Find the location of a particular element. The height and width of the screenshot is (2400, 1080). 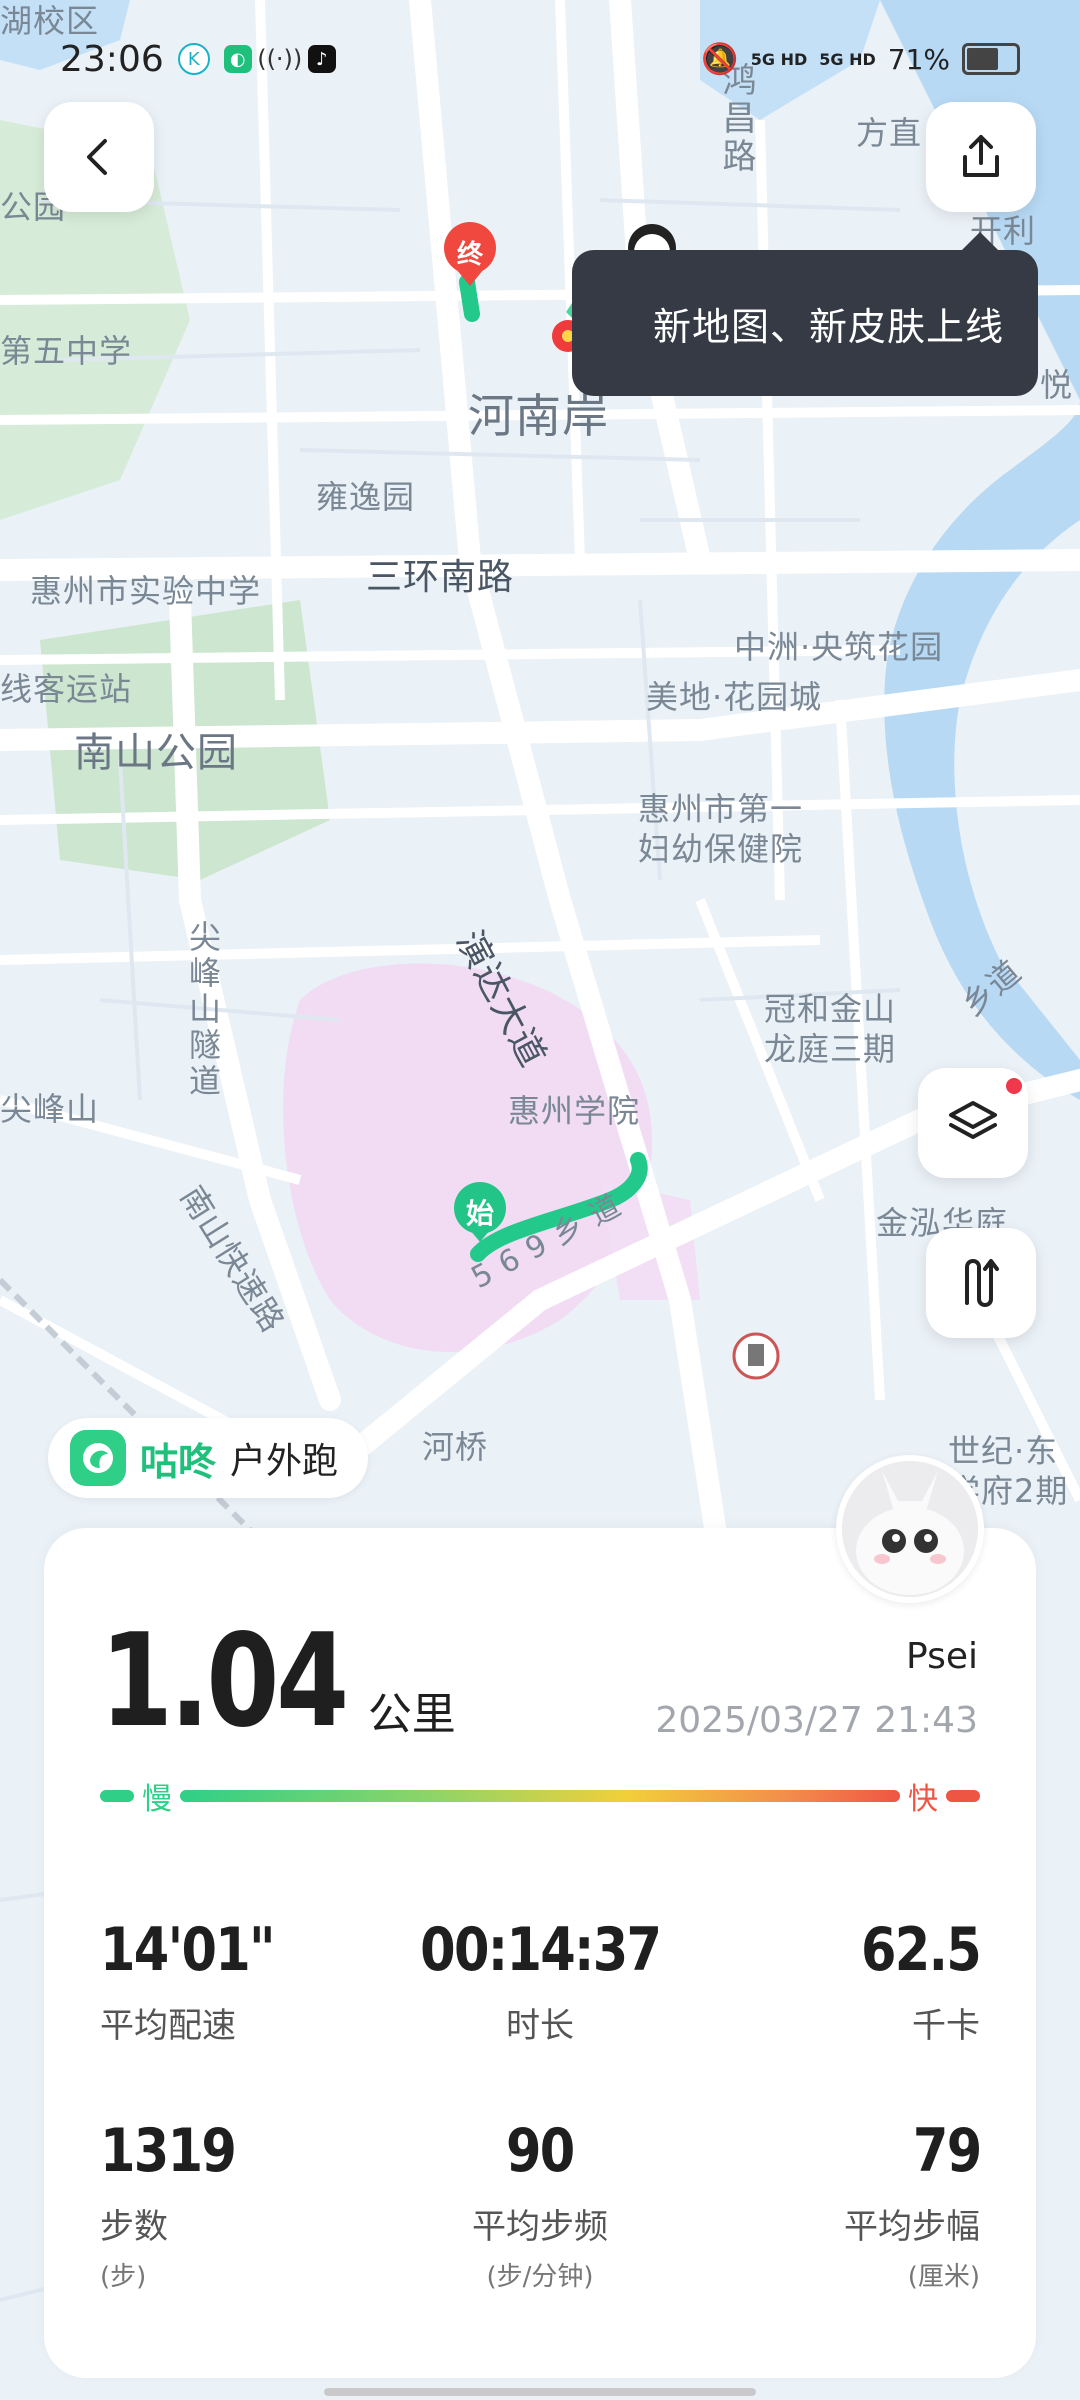

stat-label: 平均步幅 is located at coordinates (912, 2227).